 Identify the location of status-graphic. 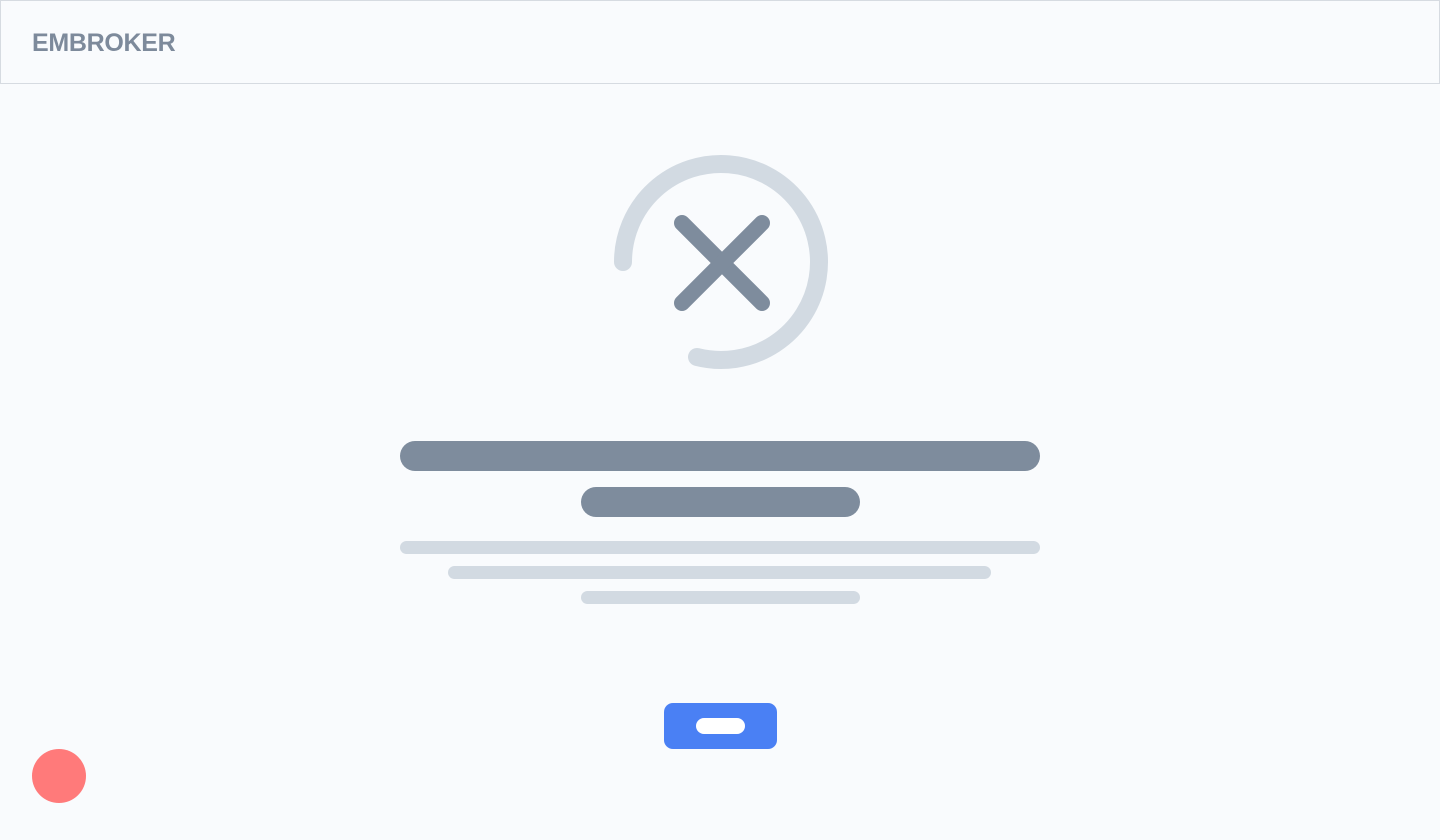
(721, 262).